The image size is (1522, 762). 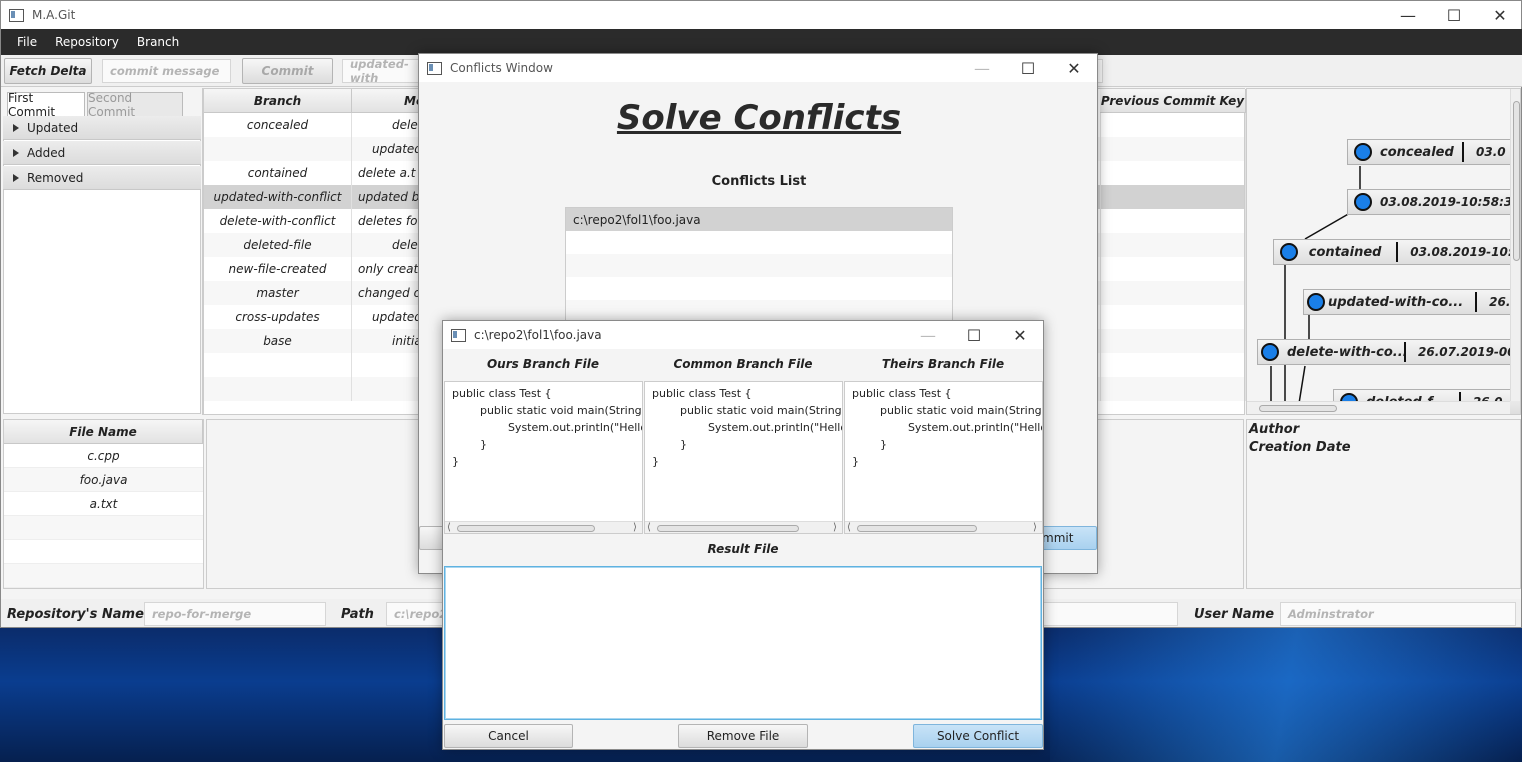 What do you see at coordinates (761, 15) in the screenshot?
I see `main-titlebar: M.A.Git — ☐ ✕` at bounding box center [761, 15].